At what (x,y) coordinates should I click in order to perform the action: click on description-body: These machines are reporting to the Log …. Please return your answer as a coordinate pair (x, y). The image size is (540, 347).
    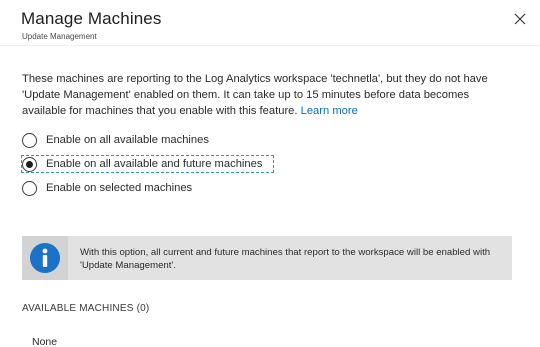
    Looking at the image, I should click on (255, 95).